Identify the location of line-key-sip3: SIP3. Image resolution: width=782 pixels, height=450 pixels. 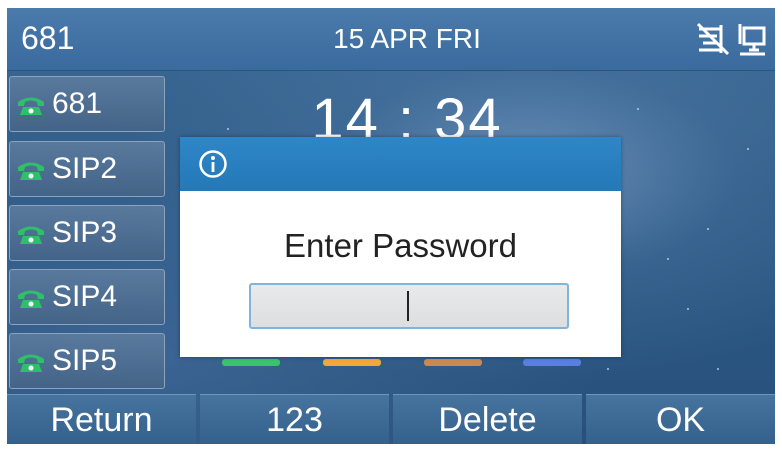
(87, 233).